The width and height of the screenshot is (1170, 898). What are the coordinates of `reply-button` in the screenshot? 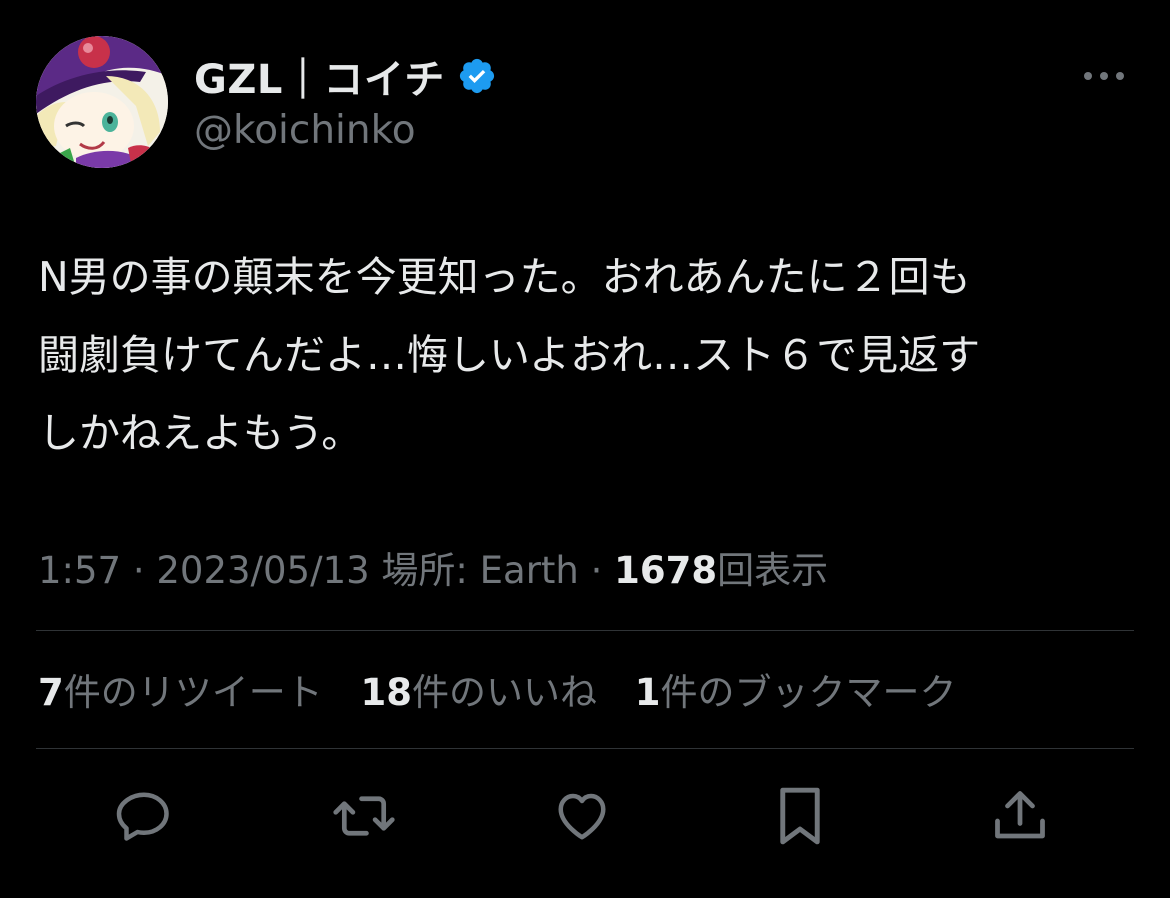 It's located at (144, 816).